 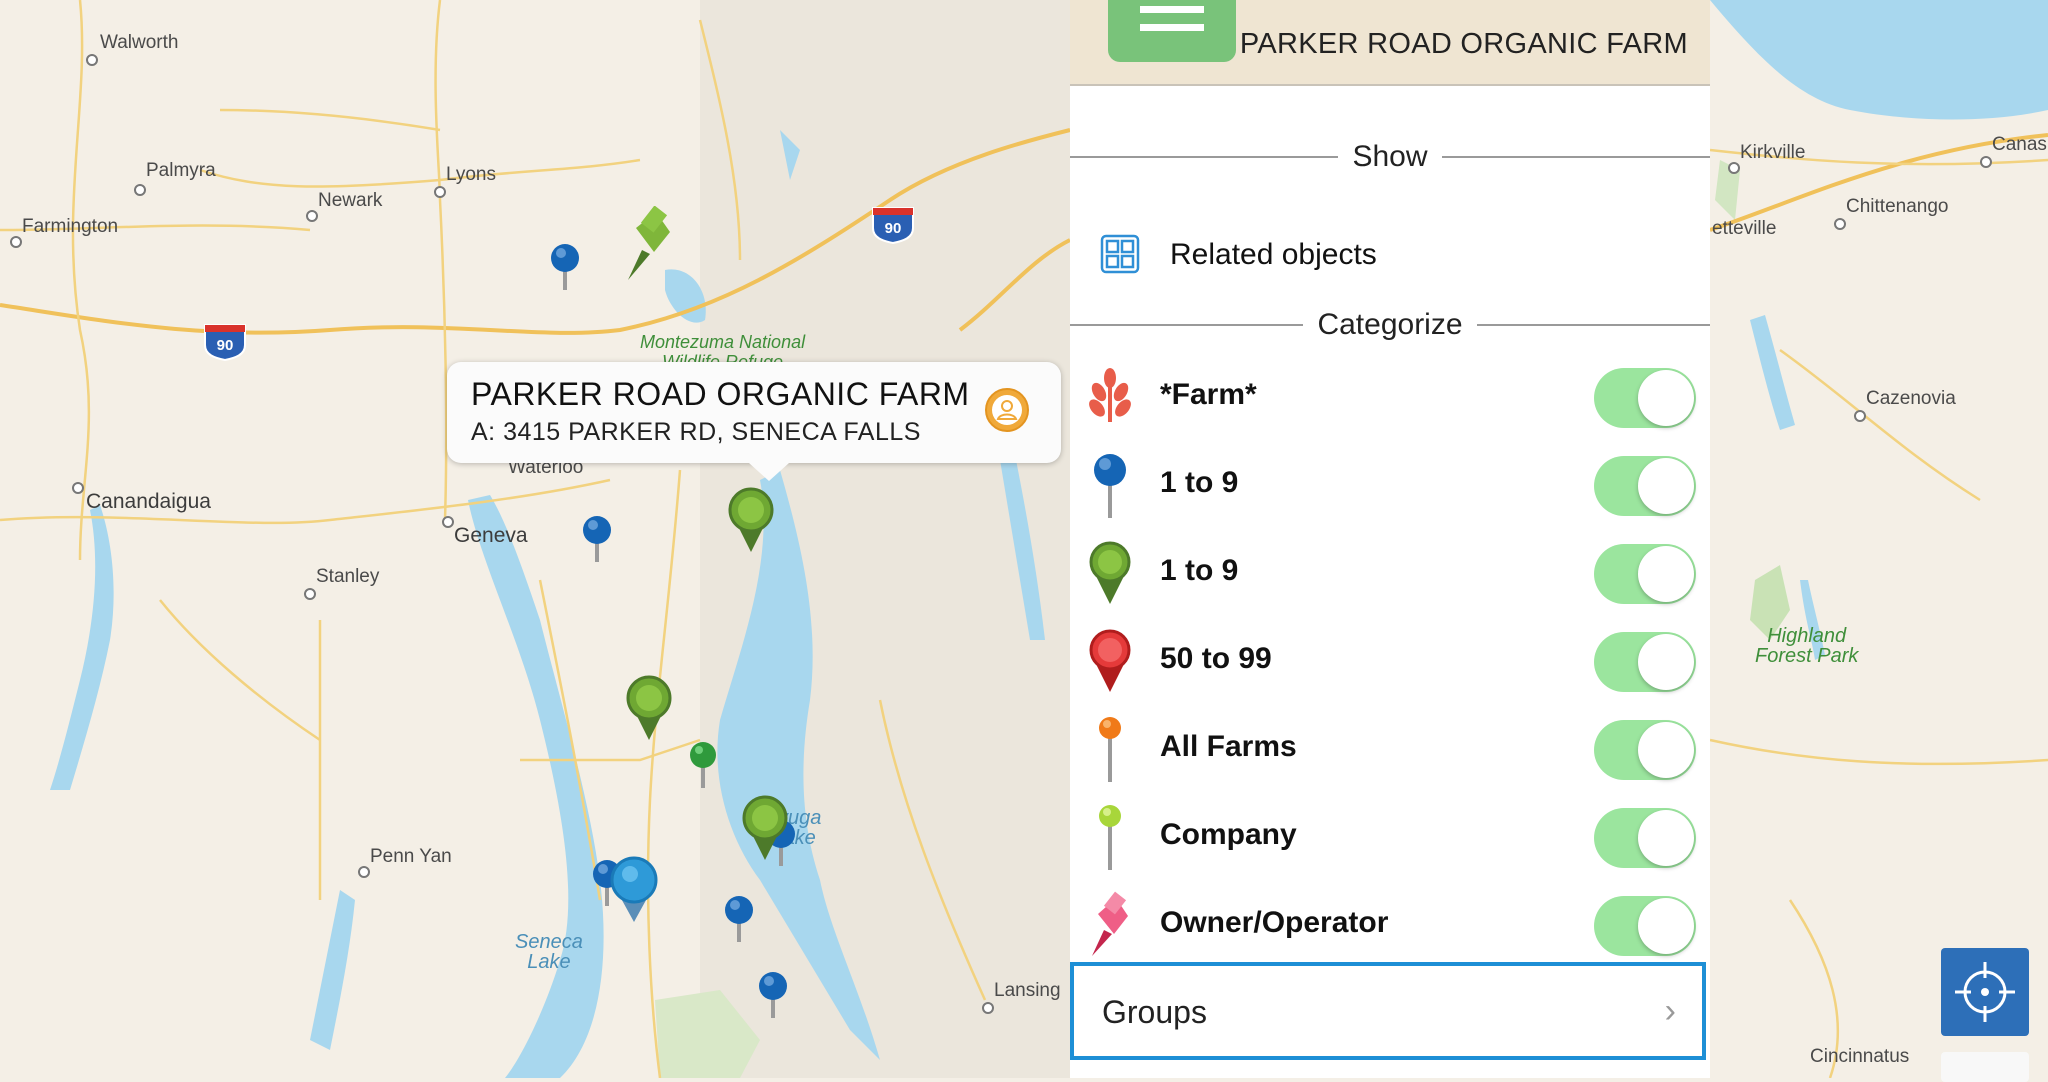 What do you see at coordinates (696, 432) in the screenshot?
I see `callout-address: A: 3415 PARKER RD, SENECA FALLS` at bounding box center [696, 432].